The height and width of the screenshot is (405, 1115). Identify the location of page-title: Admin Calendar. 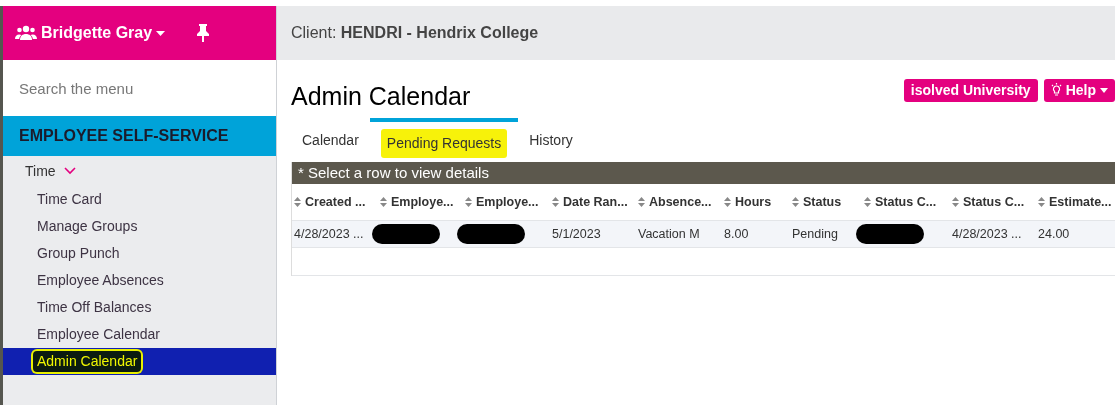
(381, 96).